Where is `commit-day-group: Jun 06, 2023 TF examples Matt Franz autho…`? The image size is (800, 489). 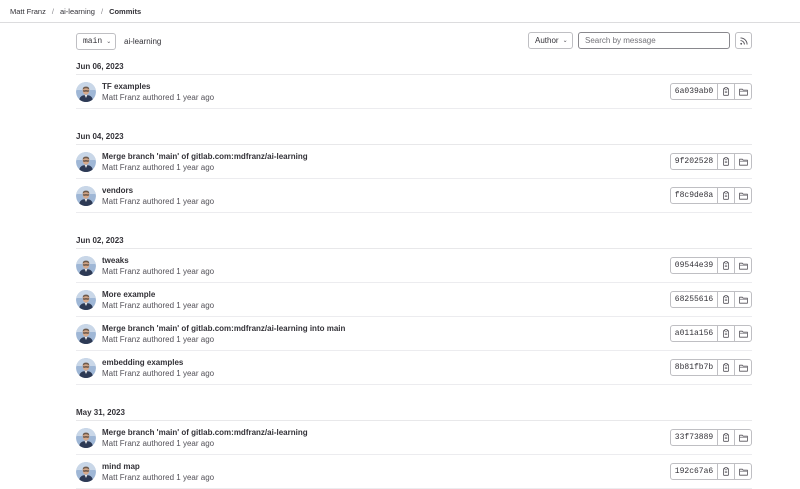
commit-day-group: Jun 06, 2023 TF examples Matt Franz autho… is located at coordinates (414, 84).